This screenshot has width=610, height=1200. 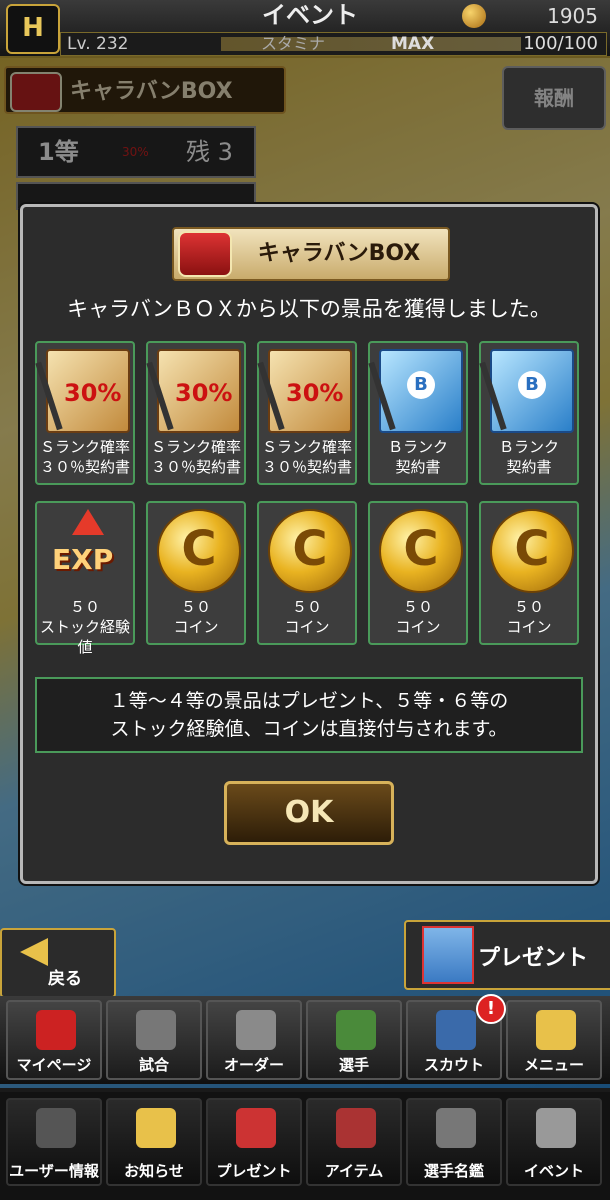 I want to click on stamina-max-label: MAX, so click(x=413, y=44).